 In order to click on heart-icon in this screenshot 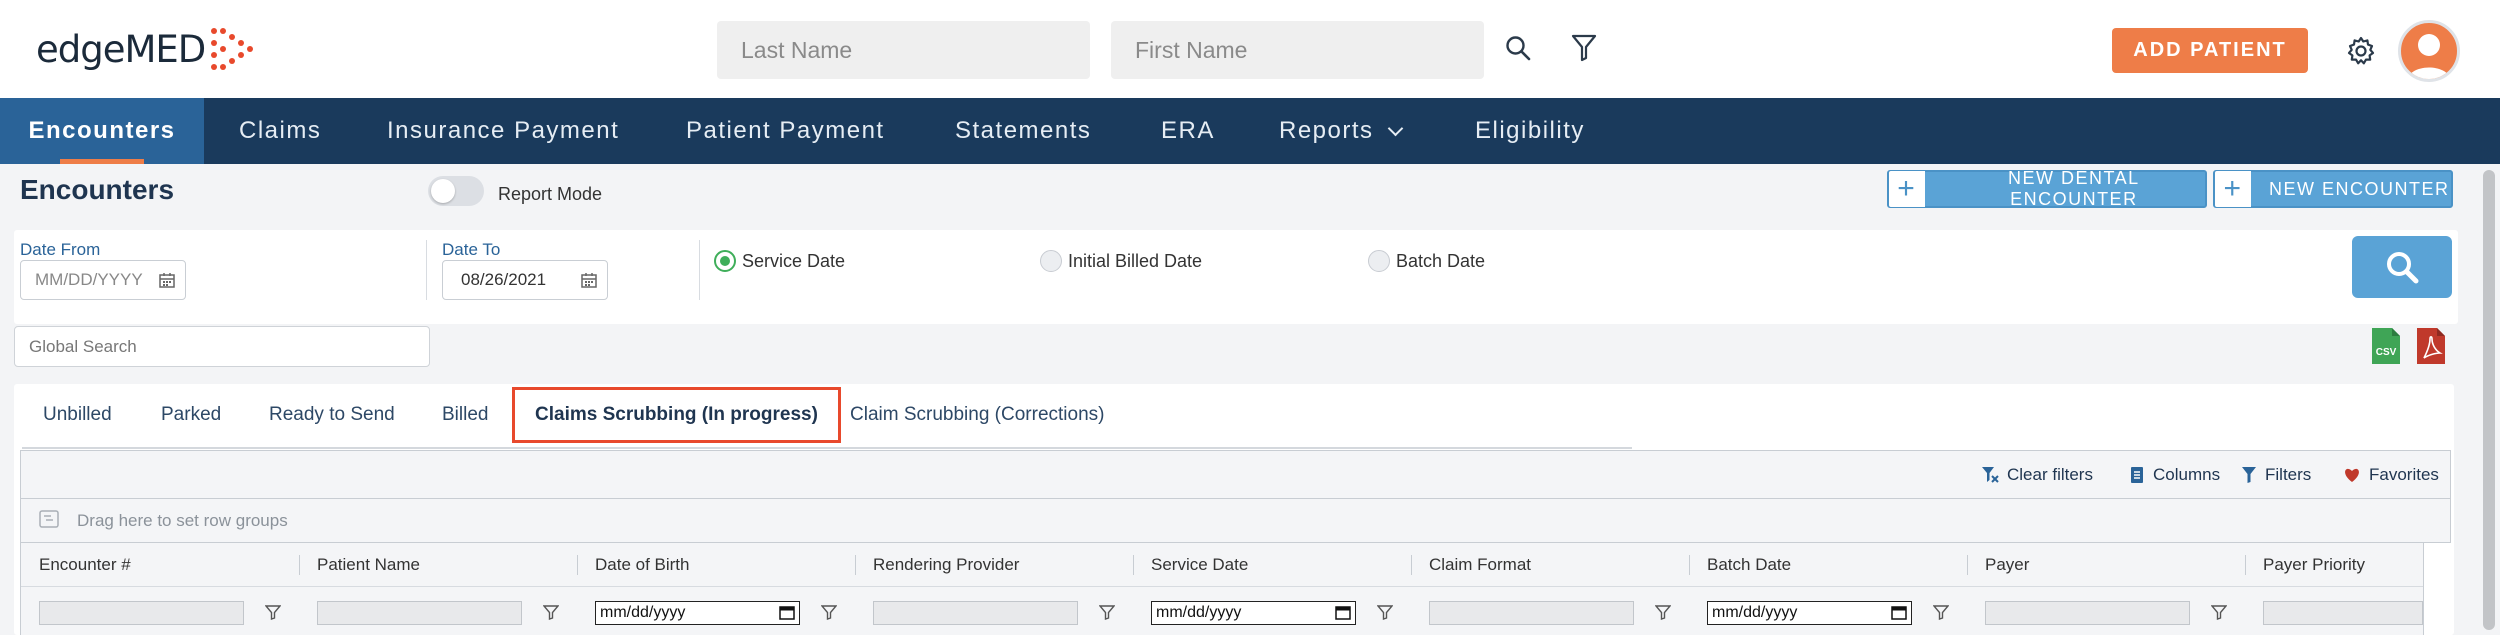, I will do `click(2352, 475)`.